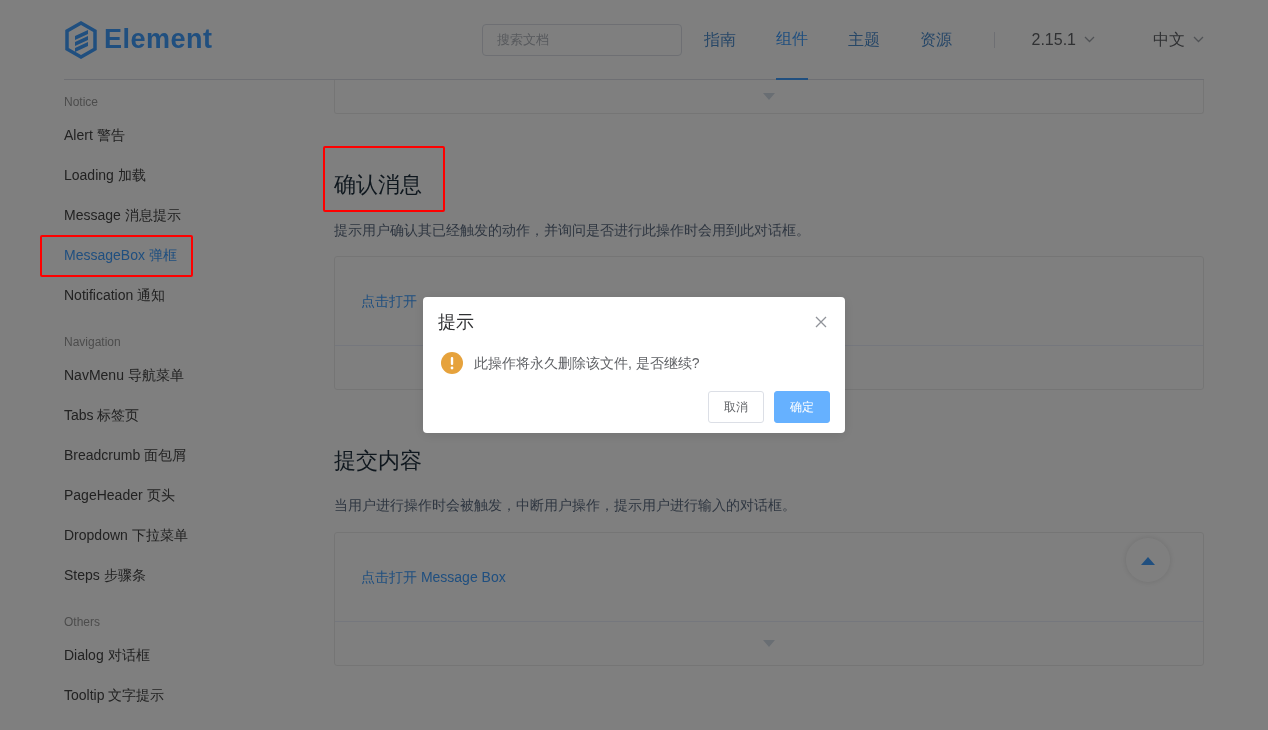  Describe the element at coordinates (94, 135) in the screenshot. I see `sidebar-item: Alert 警告` at that location.